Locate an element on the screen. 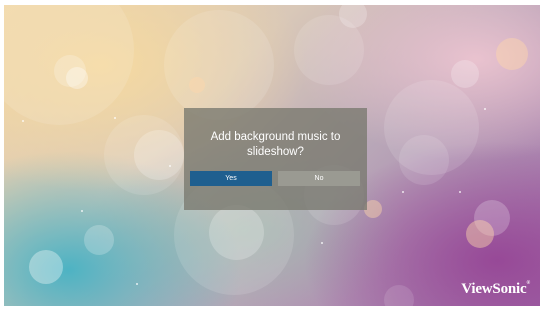 The image size is (544, 310). no-button: No is located at coordinates (319, 178).